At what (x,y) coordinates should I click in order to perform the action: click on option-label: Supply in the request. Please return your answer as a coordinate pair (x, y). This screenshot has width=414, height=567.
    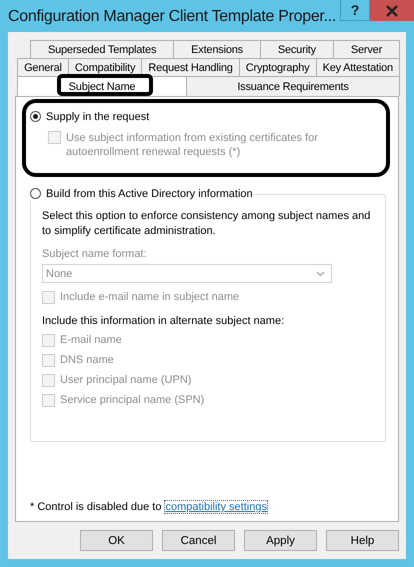
    Looking at the image, I should click on (98, 117).